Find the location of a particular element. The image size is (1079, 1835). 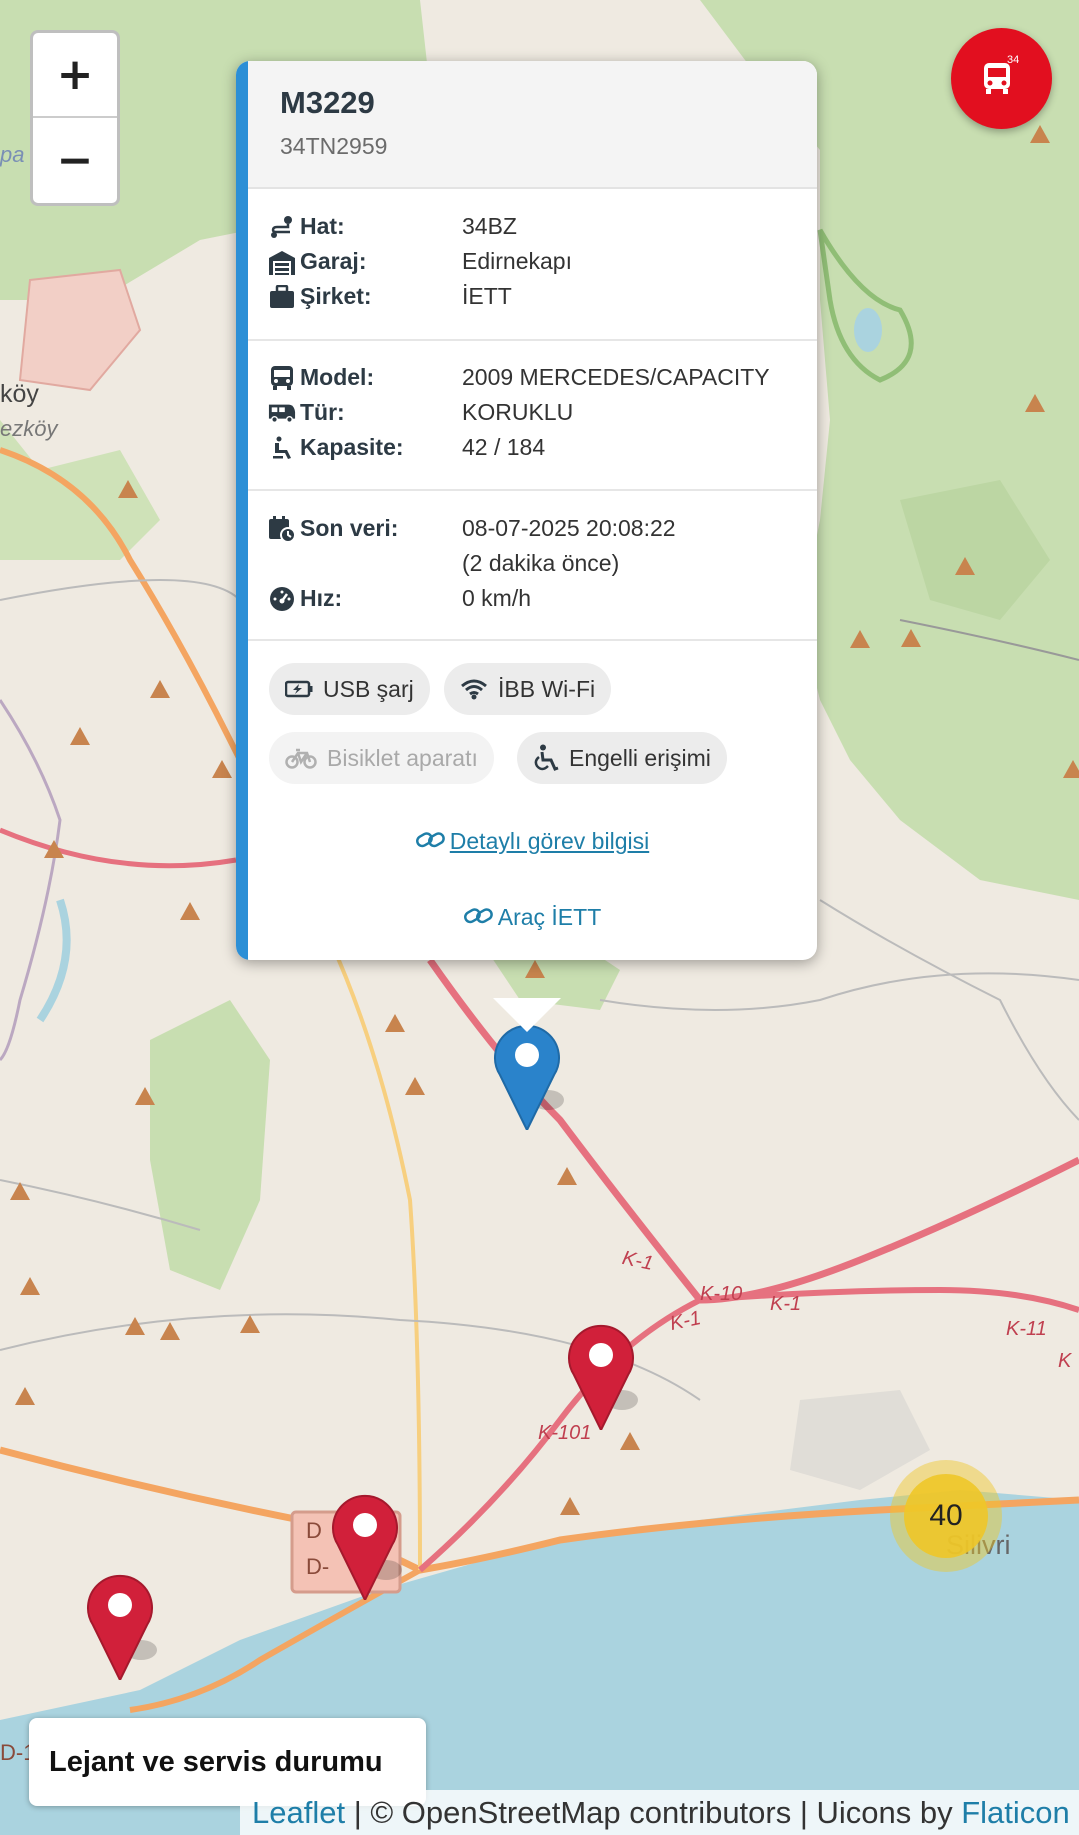

leaflet-link: Leaflet is located at coordinates (298, 1812).